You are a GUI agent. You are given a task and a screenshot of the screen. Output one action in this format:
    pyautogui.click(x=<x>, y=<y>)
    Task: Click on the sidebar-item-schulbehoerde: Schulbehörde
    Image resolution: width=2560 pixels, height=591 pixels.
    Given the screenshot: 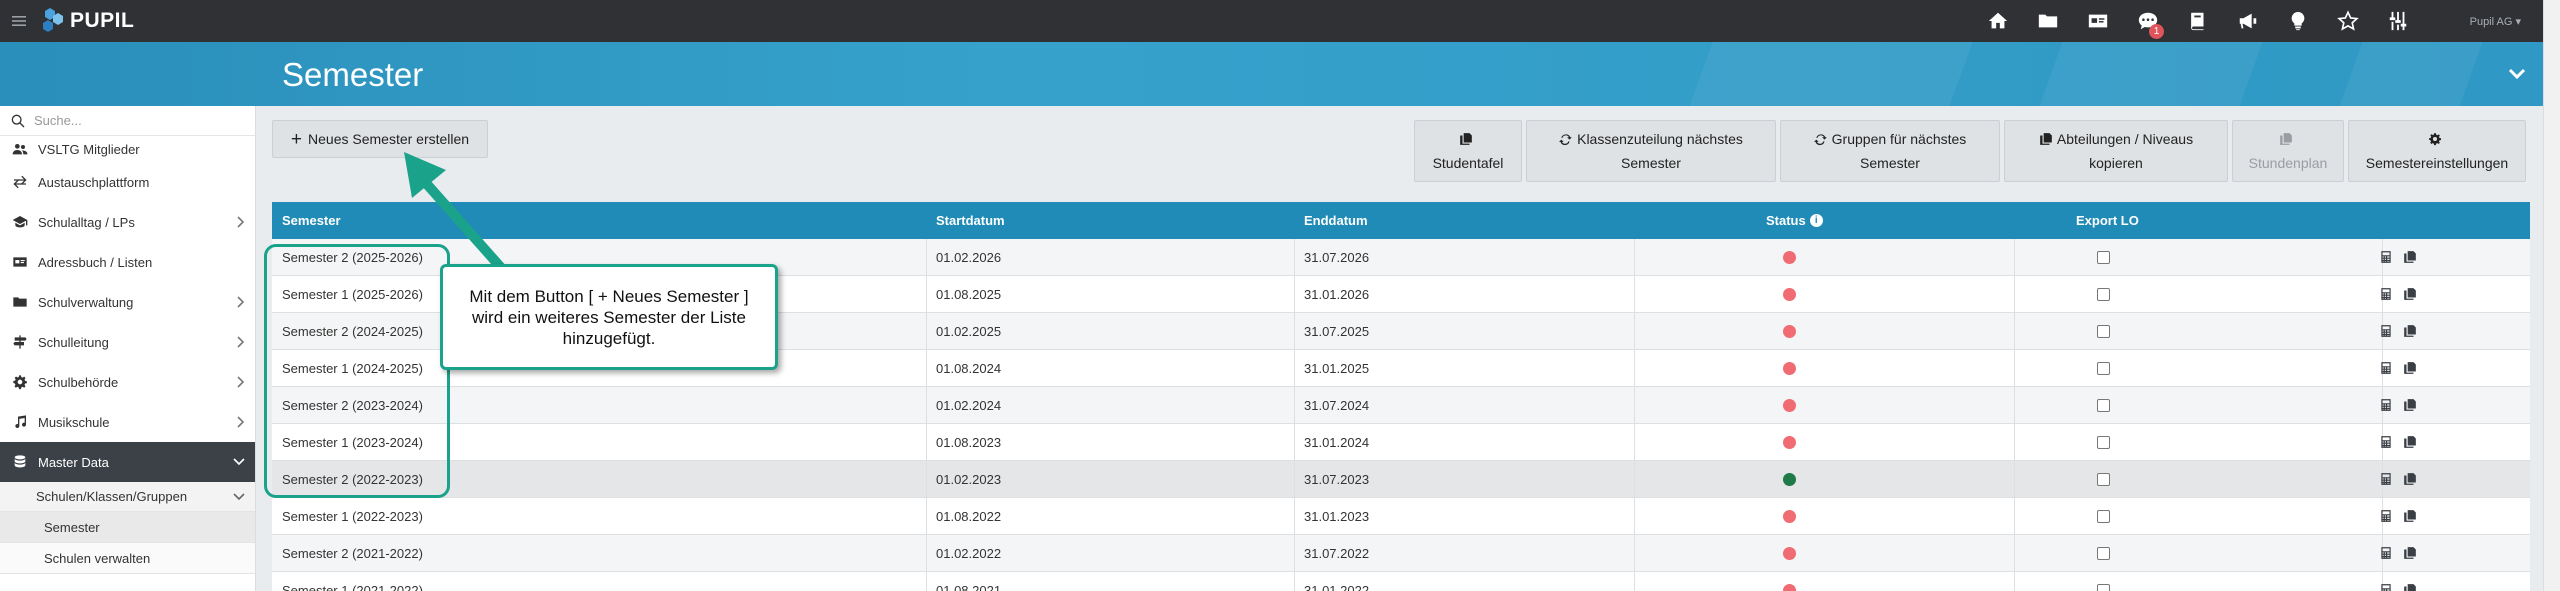 What is the action you would take?
    pyautogui.click(x=127, y=382)
    